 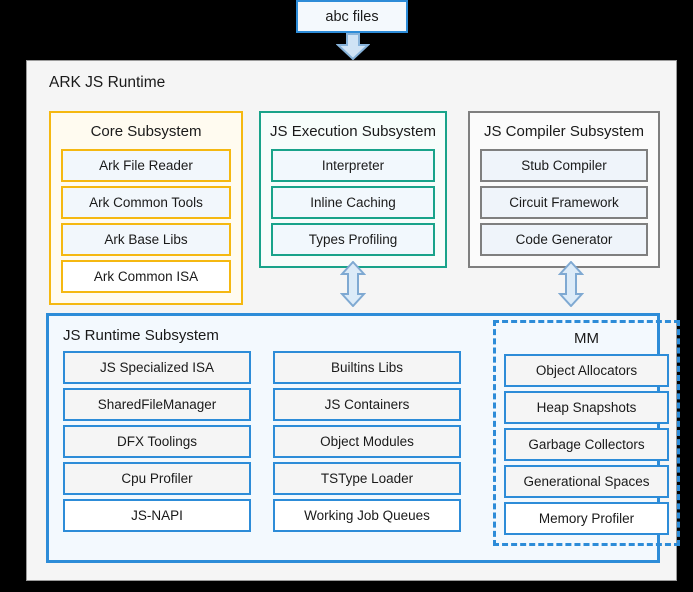 What do you see at coordinates (367, 478) in the screenshot?
I see `item-tstype-loader: TSType Loader` at bounding box center [367, 478].